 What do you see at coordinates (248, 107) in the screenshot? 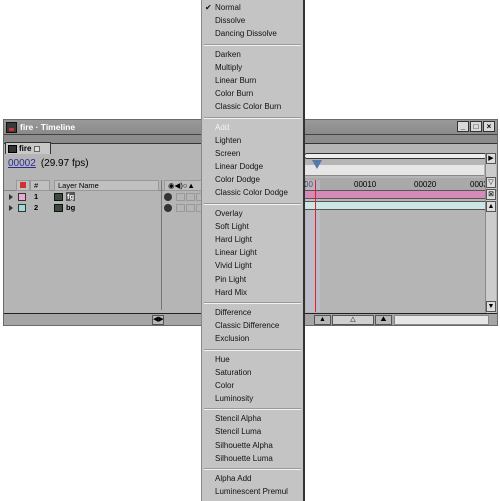
I see `menu-item-label: Classic Color Burn` at bounding box center [248, 107].